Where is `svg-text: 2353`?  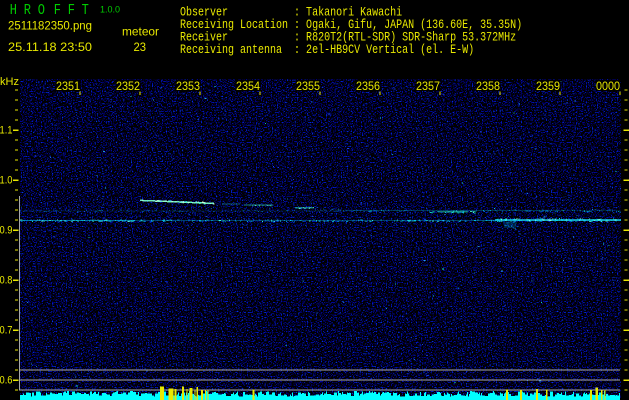 svg-text: 2353 is located at coordinates (188, 87).